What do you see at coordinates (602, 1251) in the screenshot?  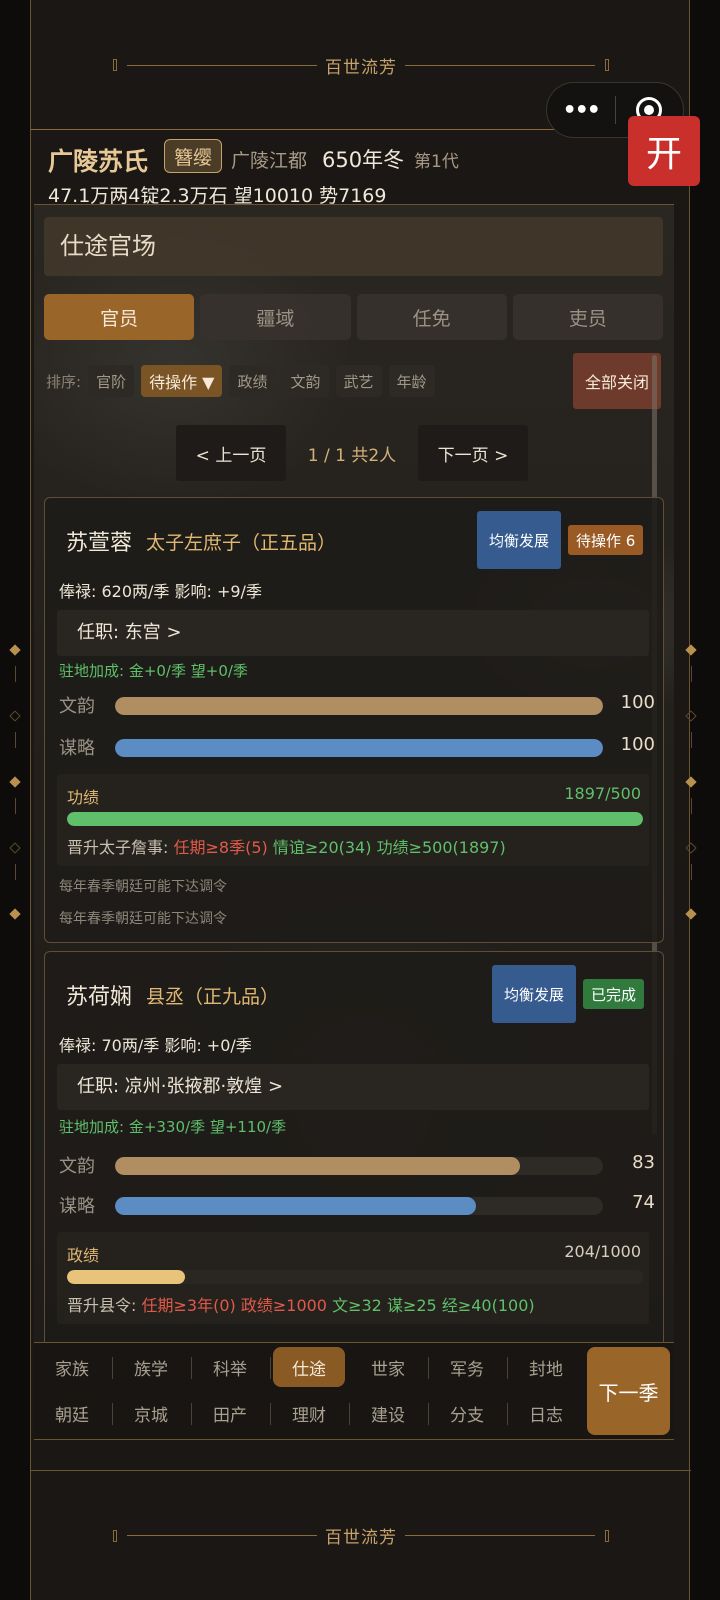 I see `merit-value: 204/1000` at bounding box center [602, 1251].